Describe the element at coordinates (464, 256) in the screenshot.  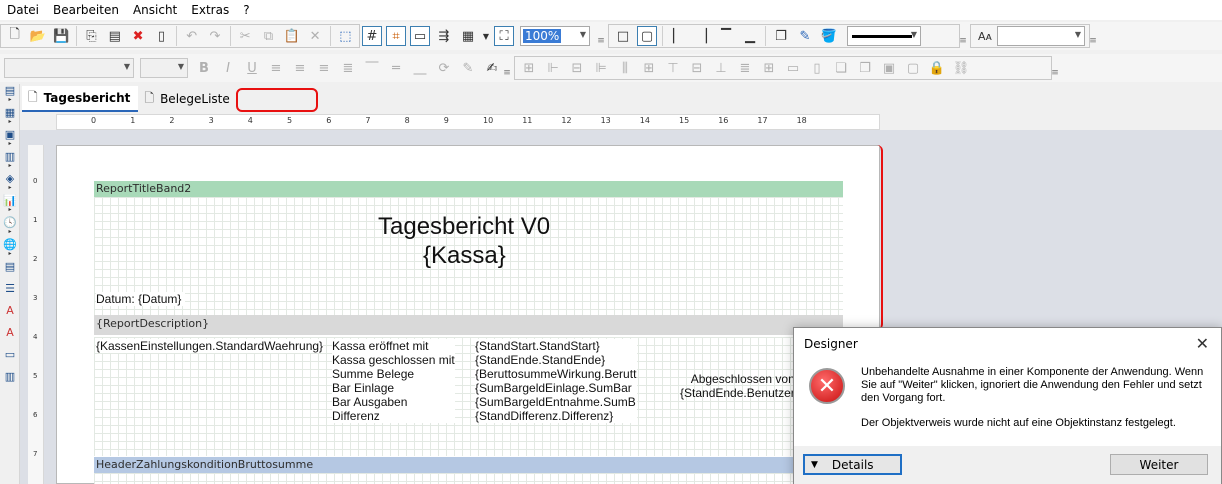
I see `report-title-line2: {Kassa}` at that location.